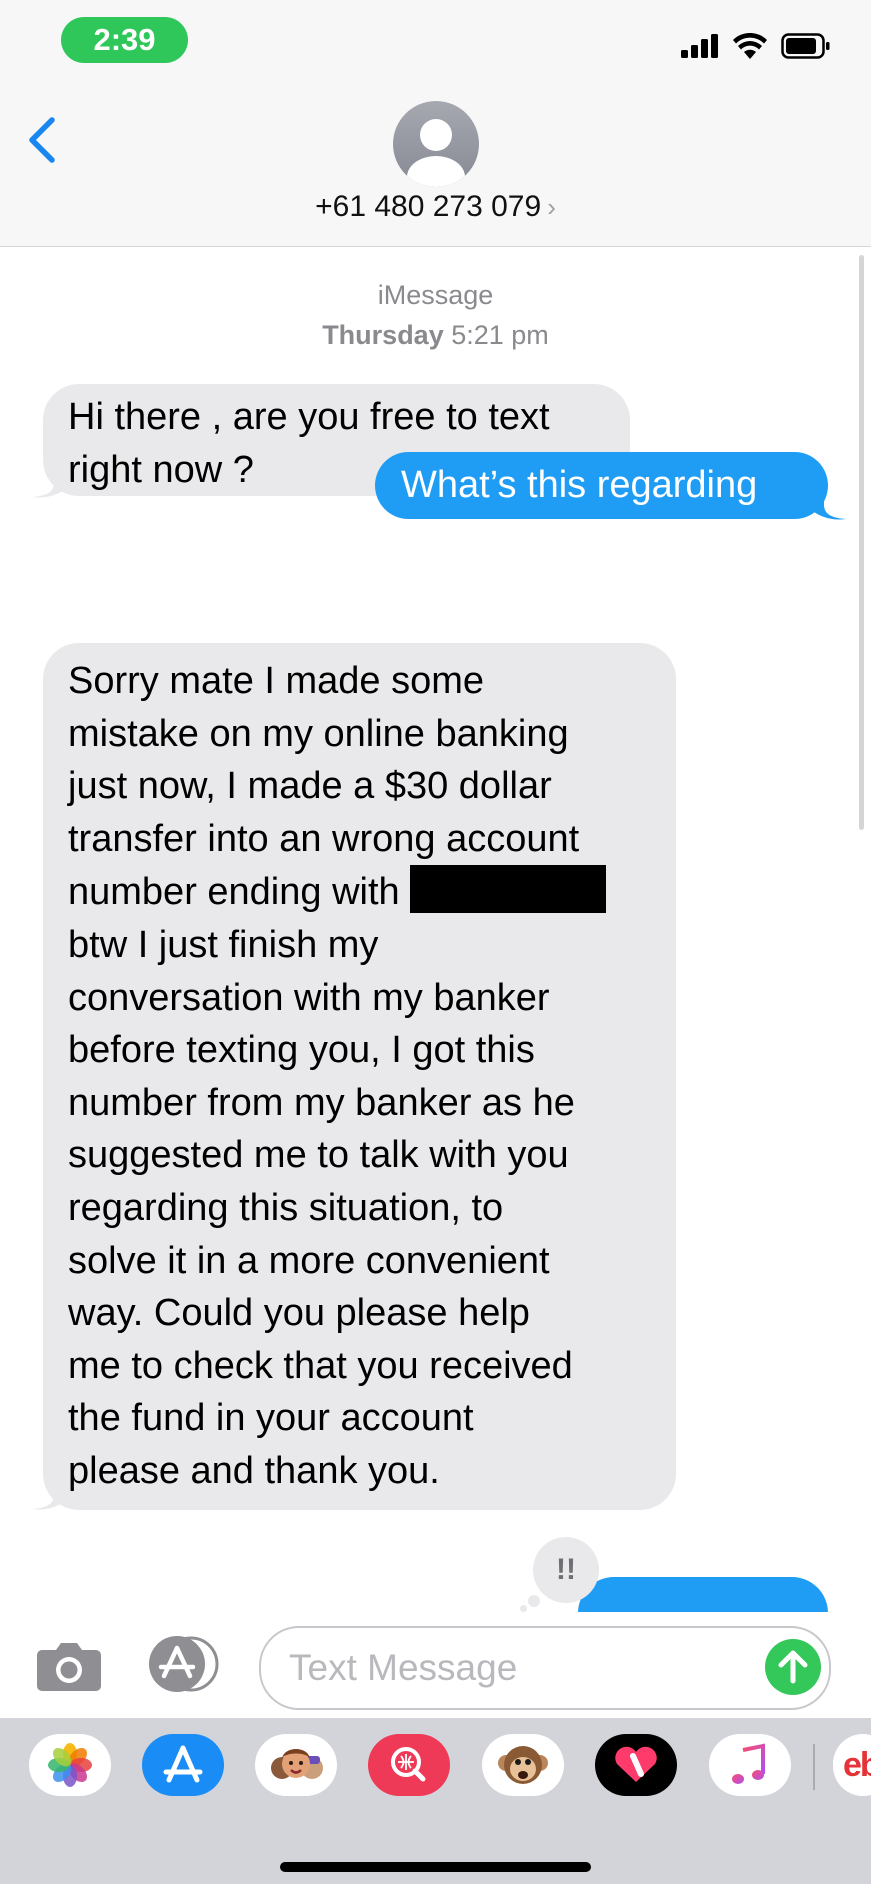 This screenshot has width=871, height=1884. I want to click on animoji-button, so click(523, 1765).